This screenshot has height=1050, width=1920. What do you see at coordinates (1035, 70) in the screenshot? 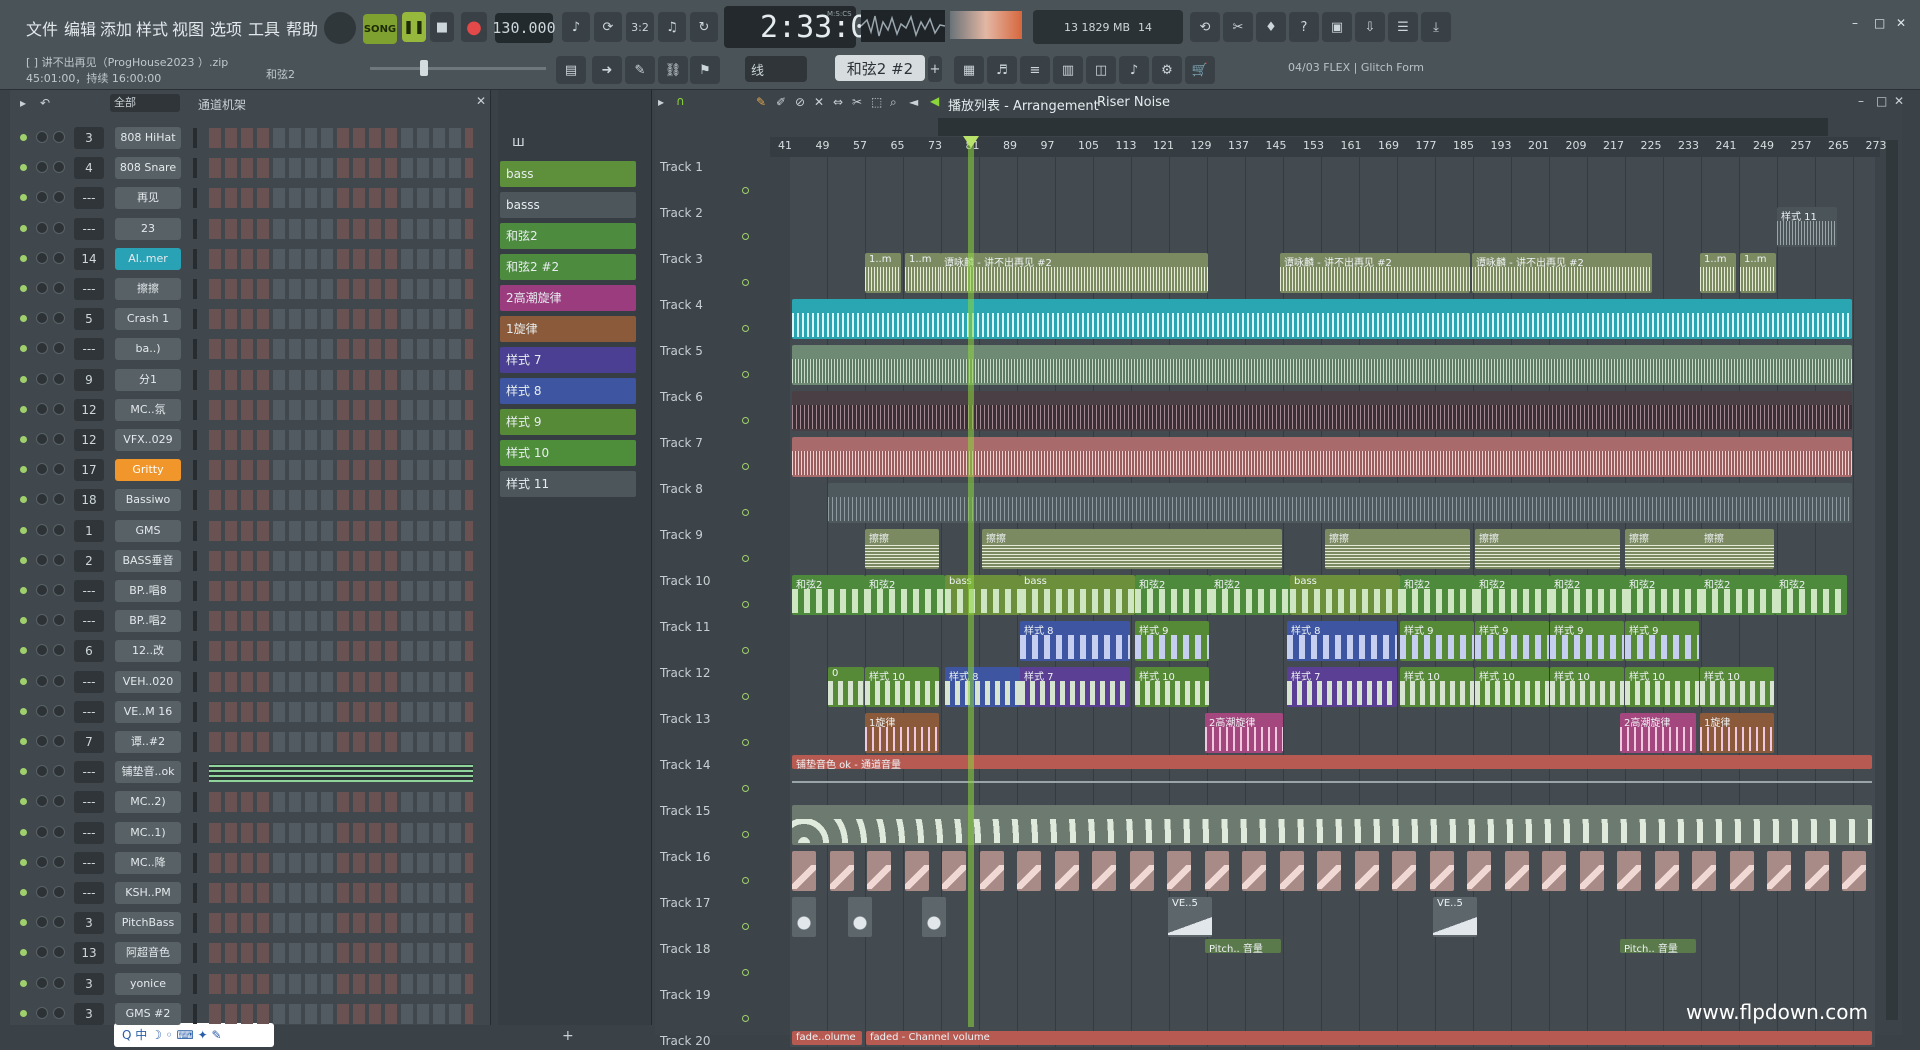
I see `browser-icon: ≡` at bounding box center [1035, 70].